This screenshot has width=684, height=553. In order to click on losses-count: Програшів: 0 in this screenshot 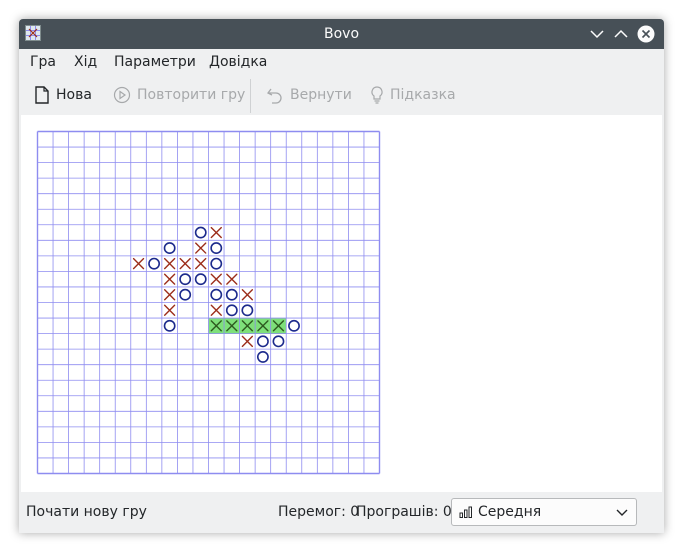, I will do `click(404, 512)`.